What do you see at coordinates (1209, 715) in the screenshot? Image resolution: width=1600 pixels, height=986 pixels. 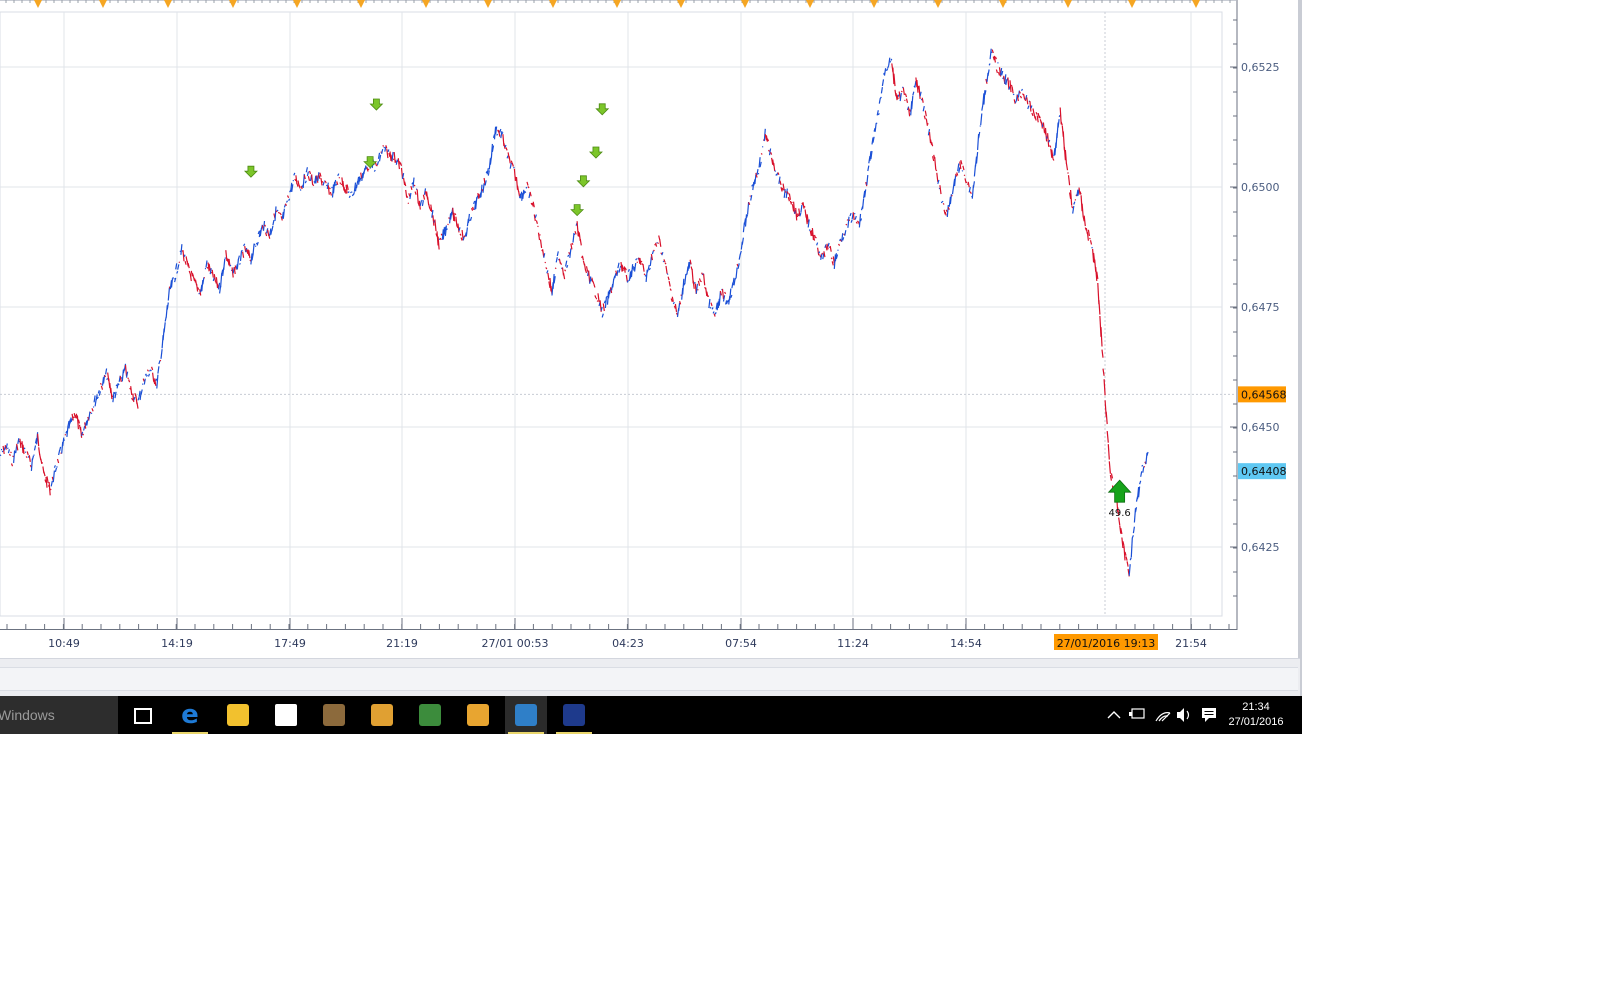 I see `action-center-icon` at bounding box center [1209, 715].